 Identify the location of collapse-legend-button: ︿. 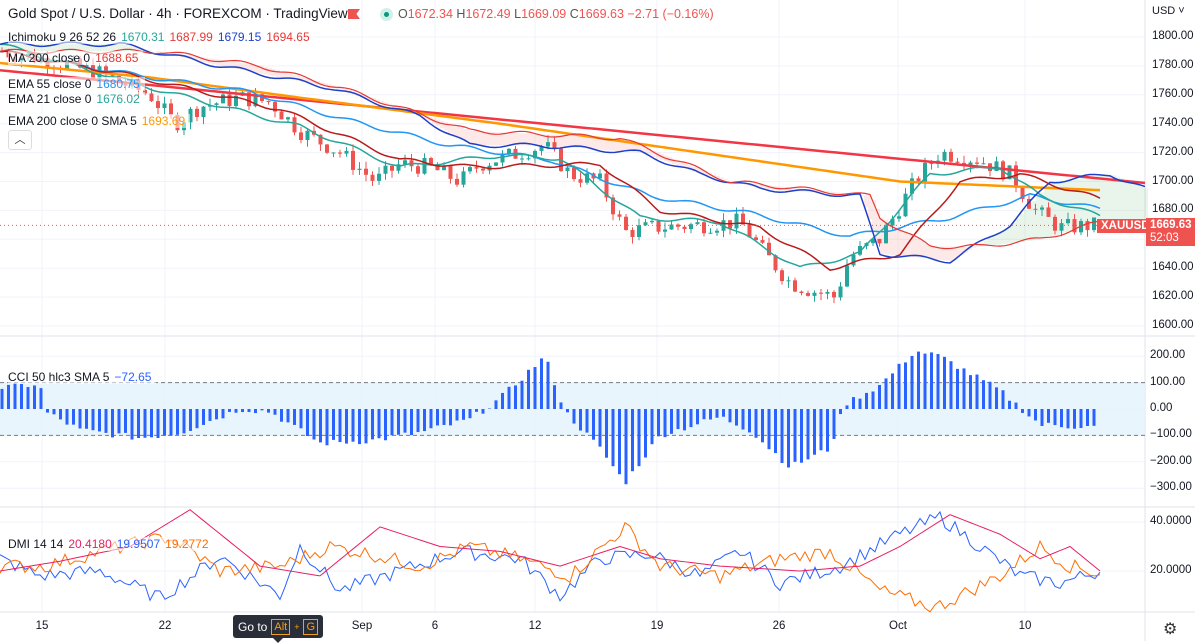
(20, 140).